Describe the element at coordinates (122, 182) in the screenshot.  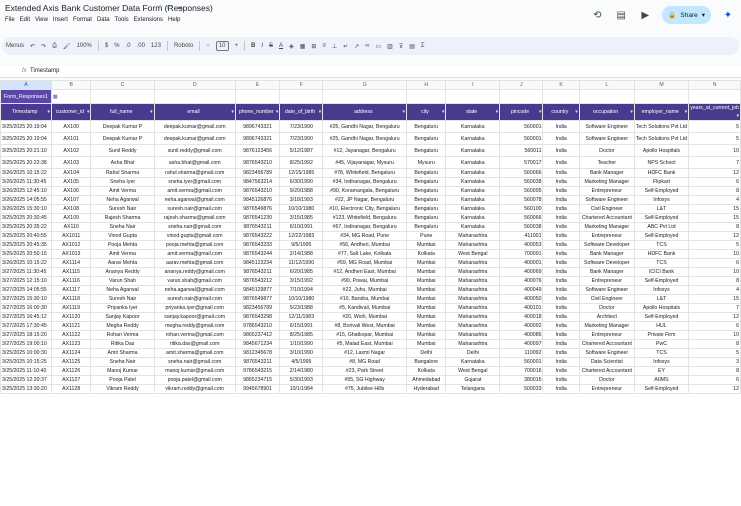
I see `cell: Sneha Iyer` at that location.